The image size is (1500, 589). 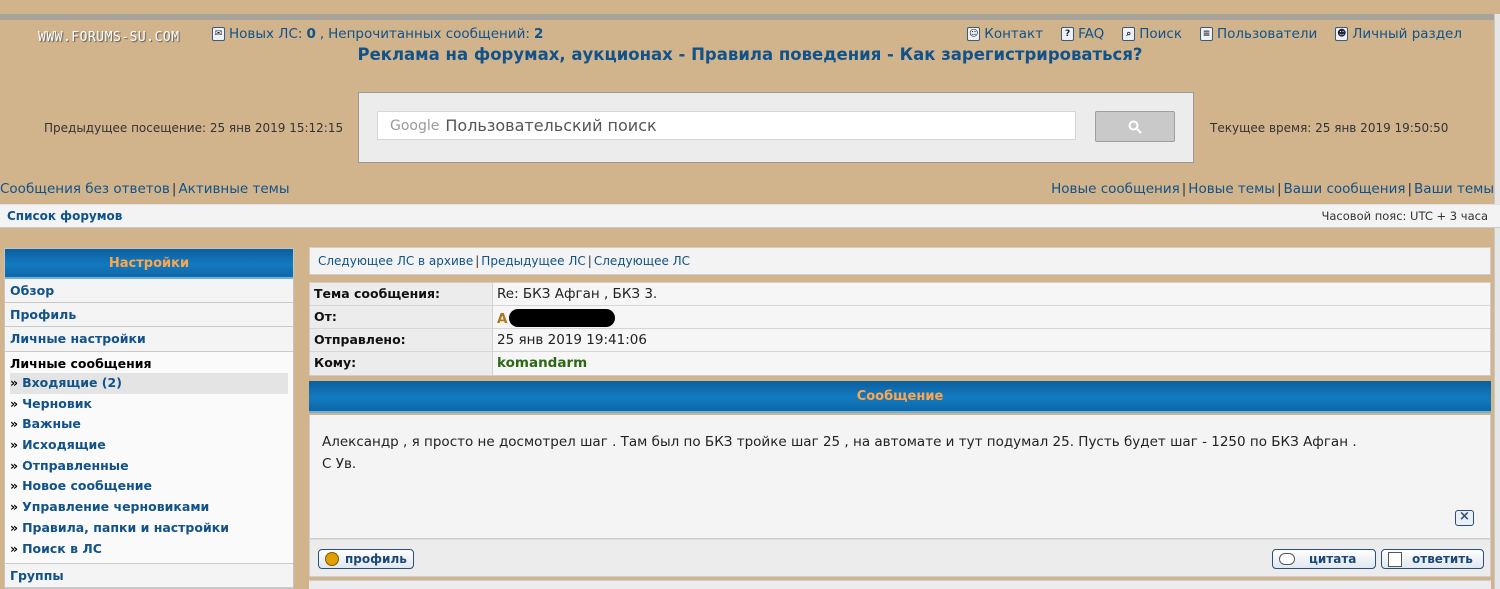 I want to click on nav-search: ⌕ Поиск, so click(x=1152, y=34).